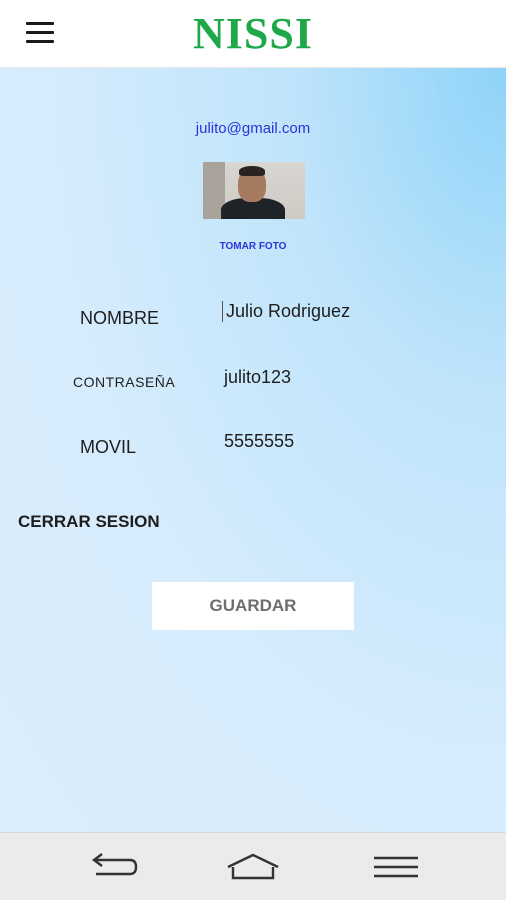 This screenshot has height=900, width=506. Describe the element at coordinates (253, 606) in the screenshot. I see `save-button: GUARDAR` at that location.